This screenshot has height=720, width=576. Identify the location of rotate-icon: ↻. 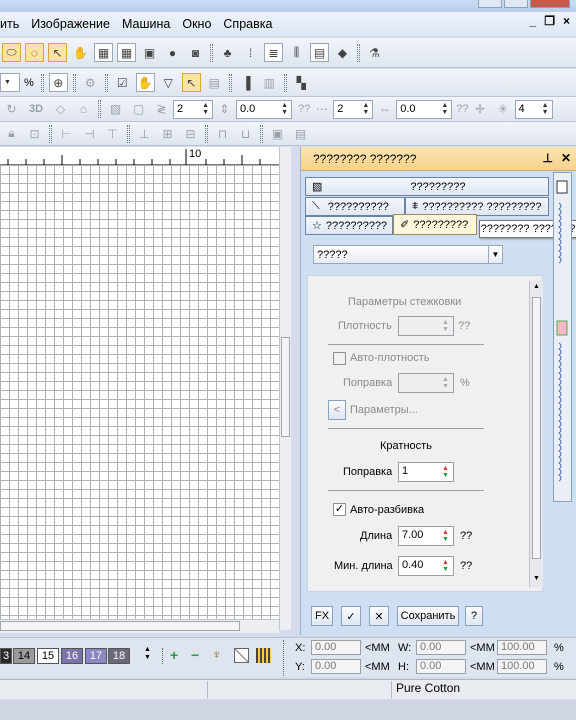
(11, 109).